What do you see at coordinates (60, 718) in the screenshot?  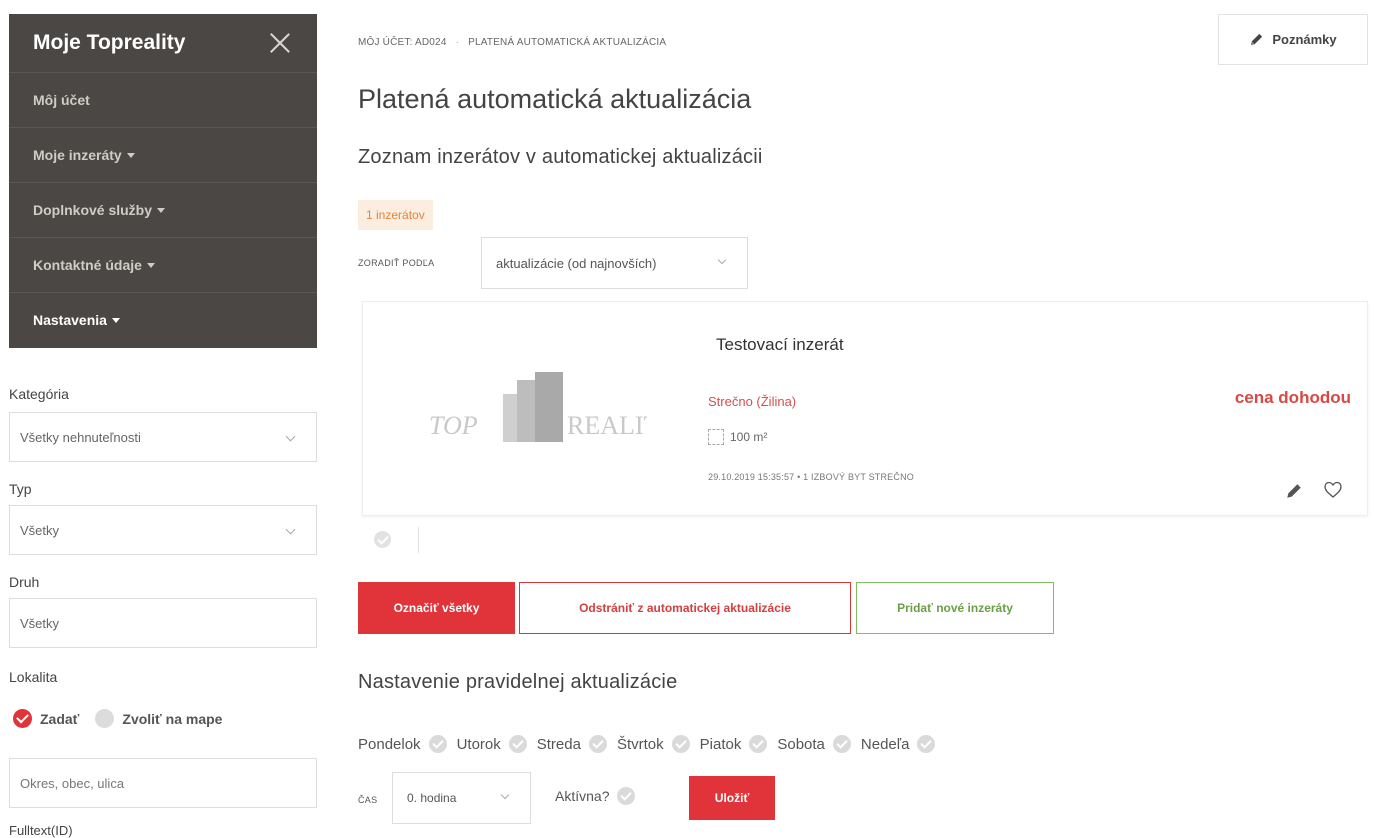 I see `radio-label: Zadať` at bounding box center [60, 718].